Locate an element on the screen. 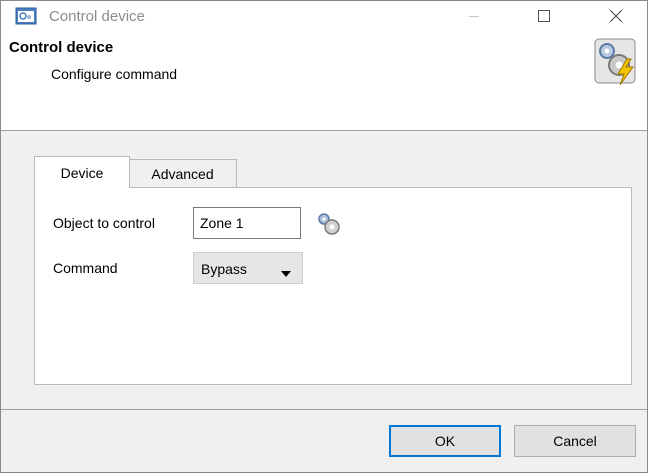 This screenshot has height=473, width=648. footer-separator is located at coordinates (324, 409).